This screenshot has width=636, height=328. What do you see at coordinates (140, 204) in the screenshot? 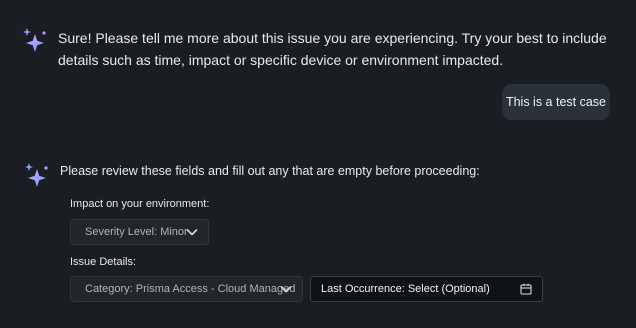
I see `impact-label: Impact on your environment:` at bounding box center [140, 204].